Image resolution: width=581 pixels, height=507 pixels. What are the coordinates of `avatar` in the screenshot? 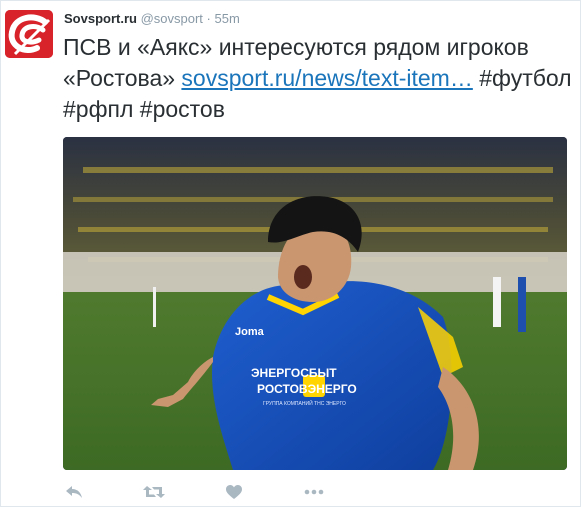 It's located at (29, 34).